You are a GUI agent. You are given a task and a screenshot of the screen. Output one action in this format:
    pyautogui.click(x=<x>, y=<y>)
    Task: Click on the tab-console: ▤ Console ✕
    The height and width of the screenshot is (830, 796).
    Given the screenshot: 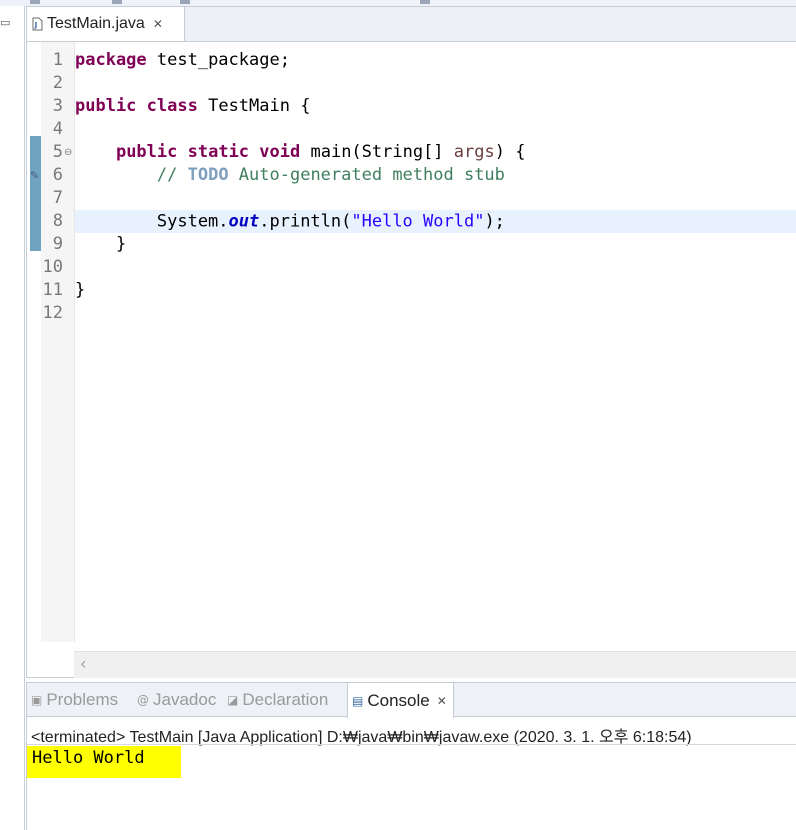 What is the action you would take?
    pyautogui.click(x=400, y=700)
    